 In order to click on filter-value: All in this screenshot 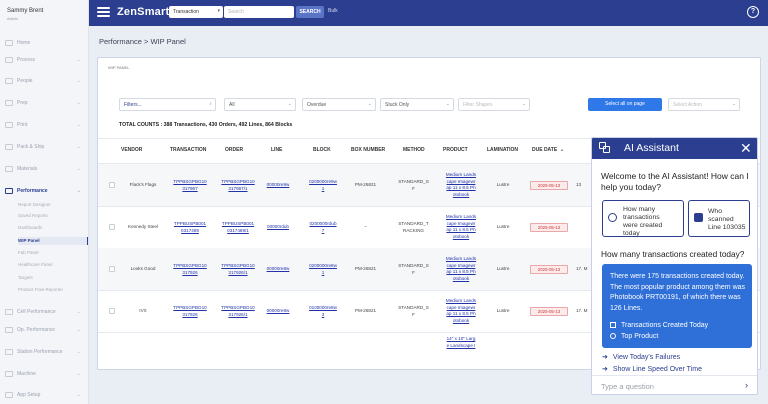, I will do `click(232, 105)`.